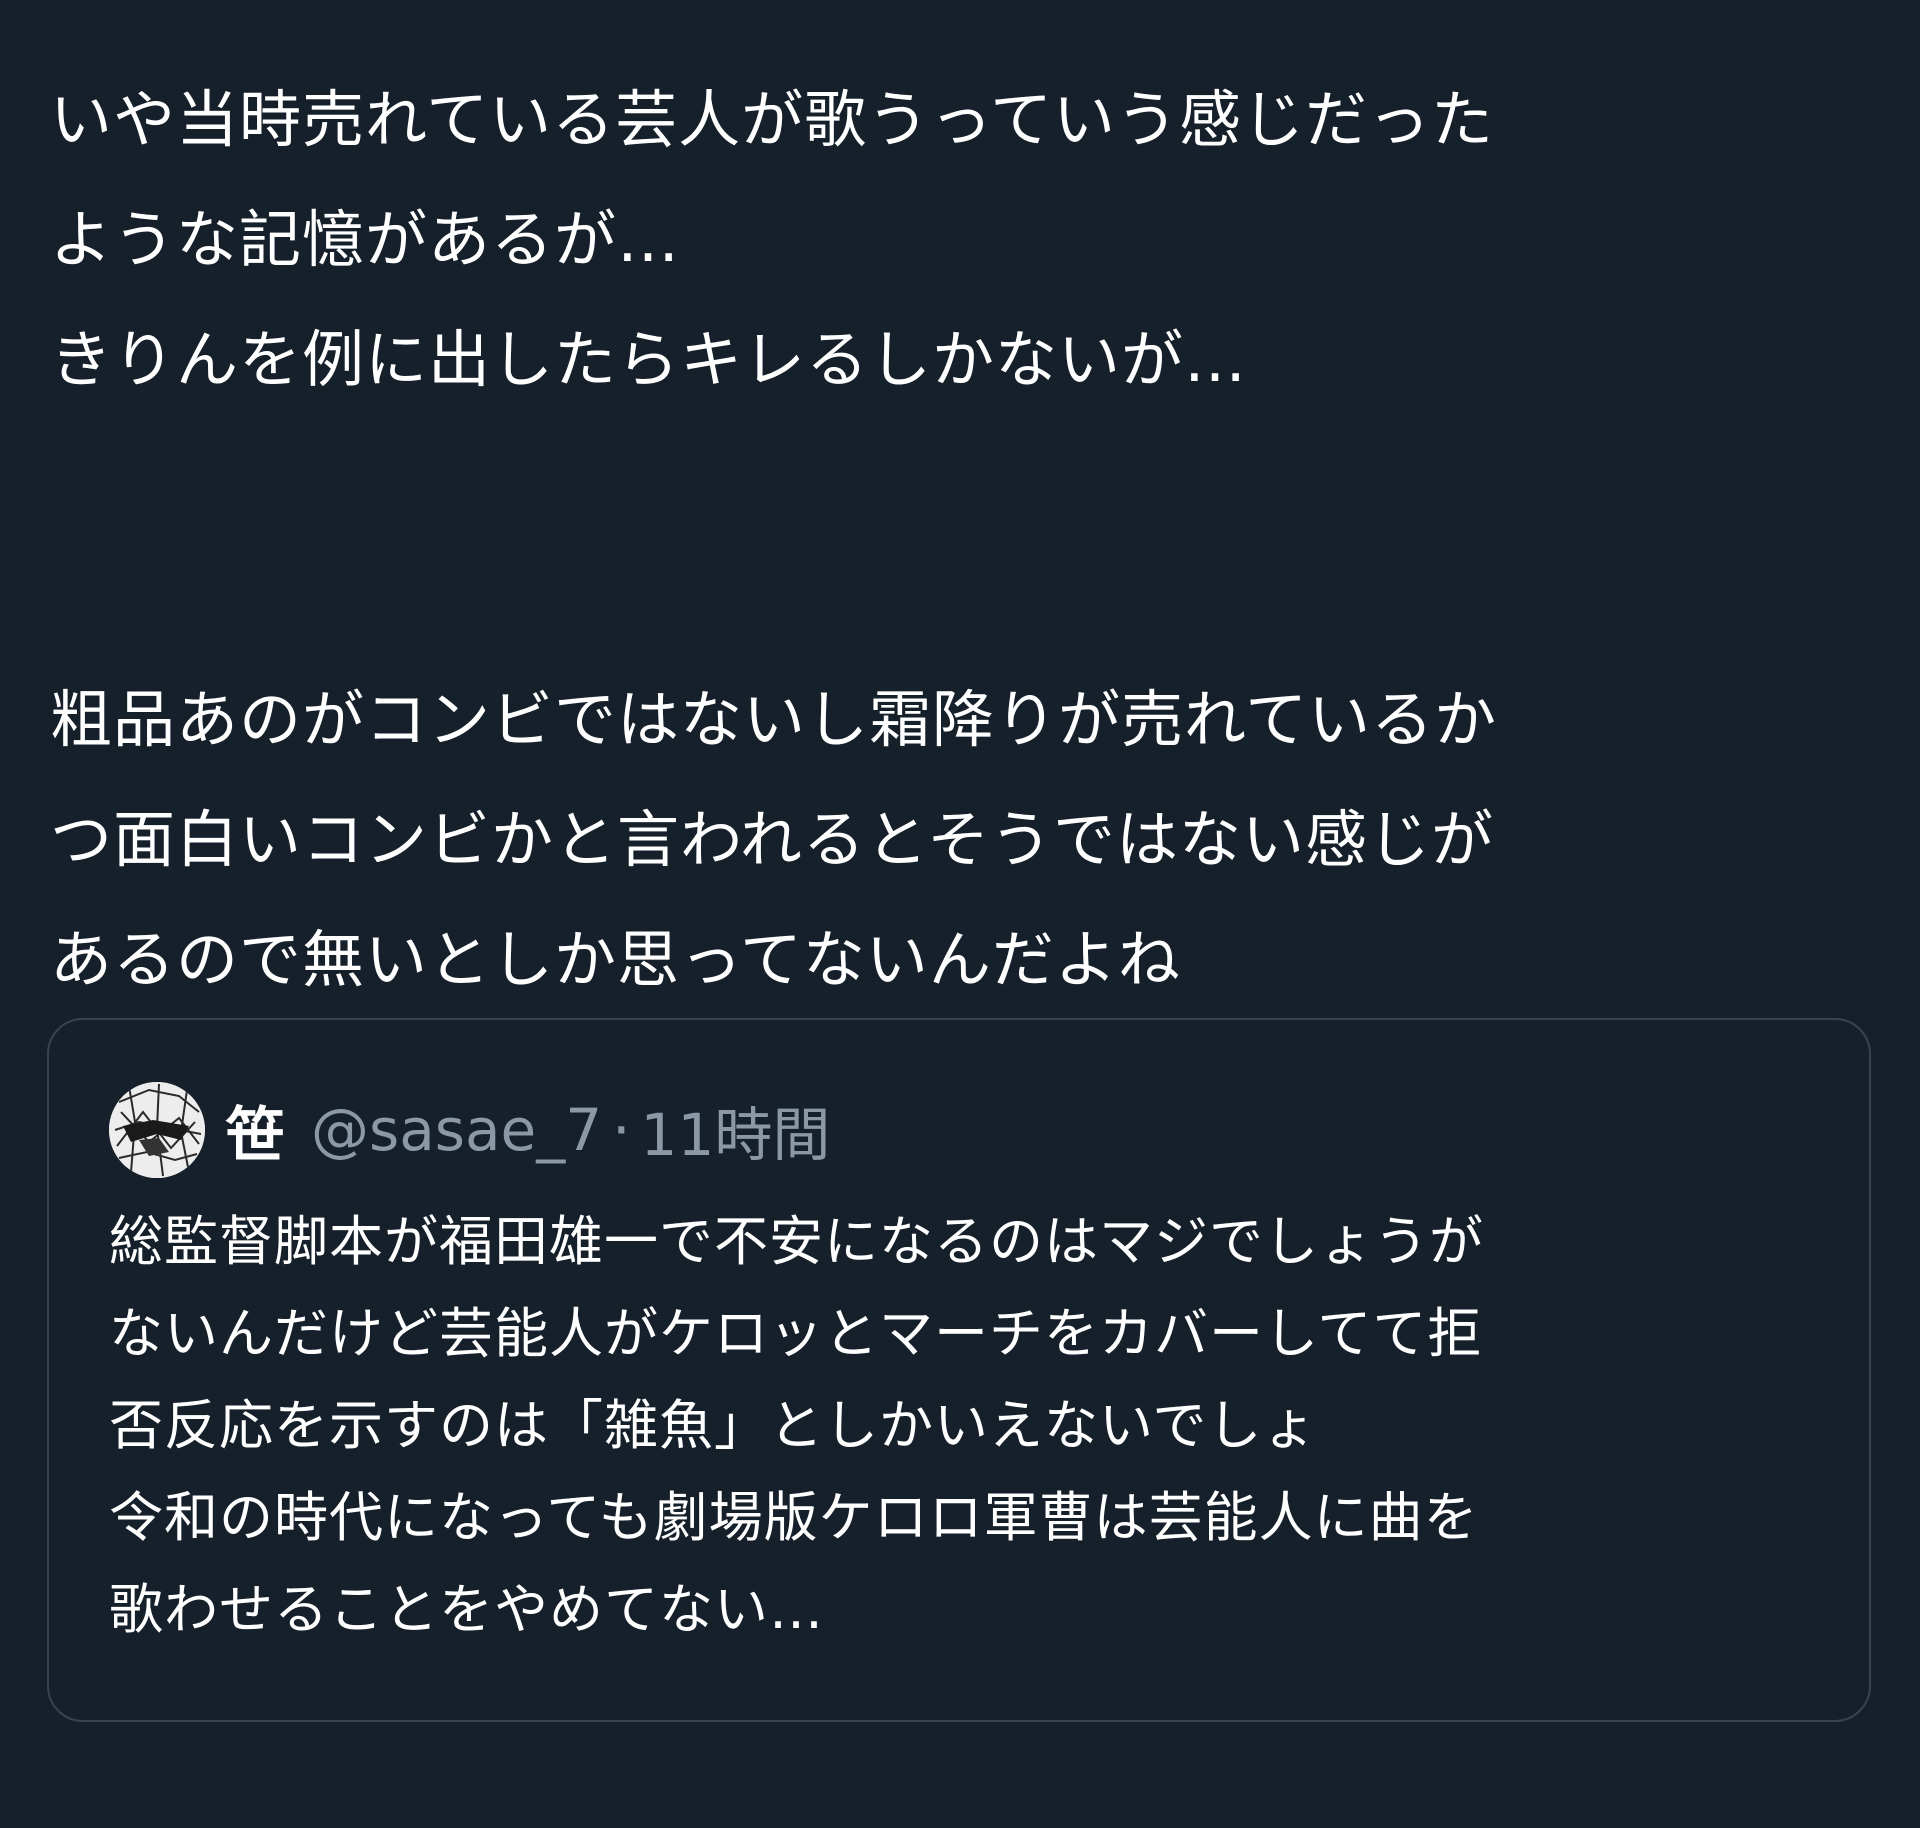  Describe the element at coordinates (774, 719) in the screenshot. I see `tweet-text-line: 粗品あのがコンビではないし霜降りが売れているか` at that location.